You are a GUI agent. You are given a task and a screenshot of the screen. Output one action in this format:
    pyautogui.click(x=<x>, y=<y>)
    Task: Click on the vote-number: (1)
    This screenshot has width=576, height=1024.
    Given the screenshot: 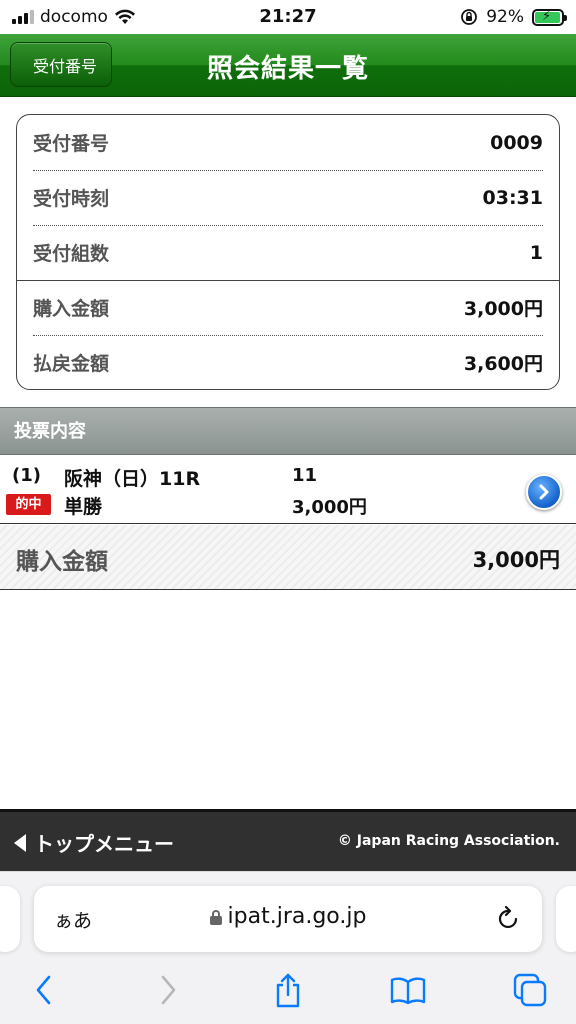 What is the action you would take?
    pyautogui.click(x=26, y=475)
    